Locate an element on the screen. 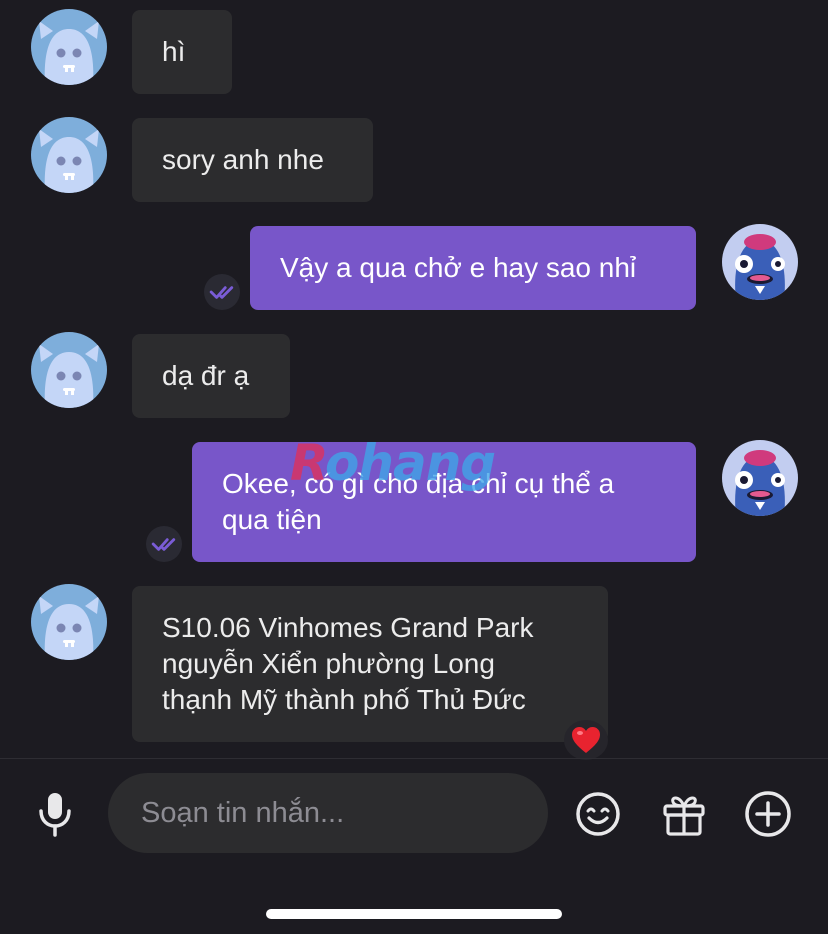 The width and height of the screenshot is (828, 934). message-text: sory anh nhe is located at coordinates (243, 159).